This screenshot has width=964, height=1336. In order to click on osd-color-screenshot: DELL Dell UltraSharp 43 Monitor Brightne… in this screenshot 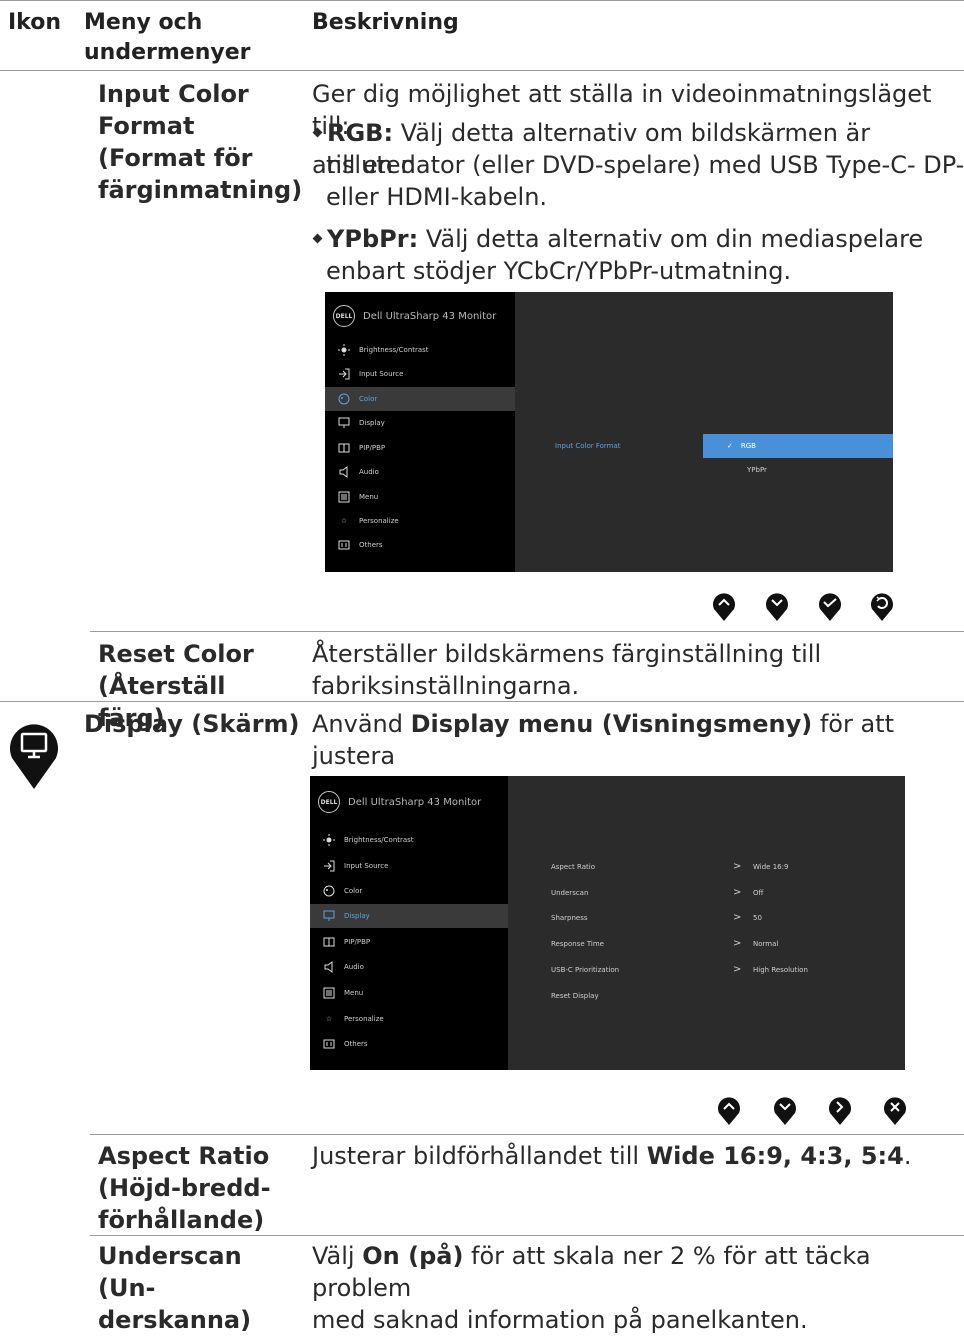, I will do `click(609, 432)`.